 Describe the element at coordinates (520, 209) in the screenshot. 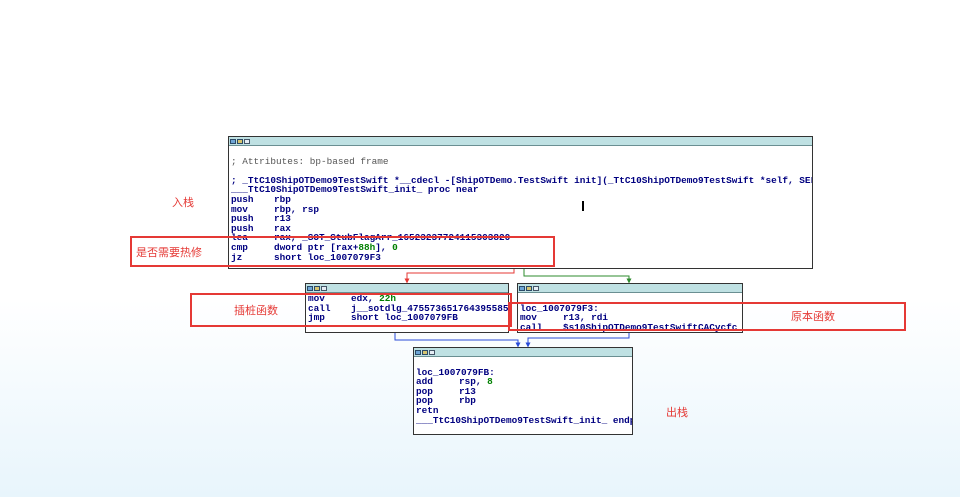

I see `code-line: mov rbp, rsp` at that location.